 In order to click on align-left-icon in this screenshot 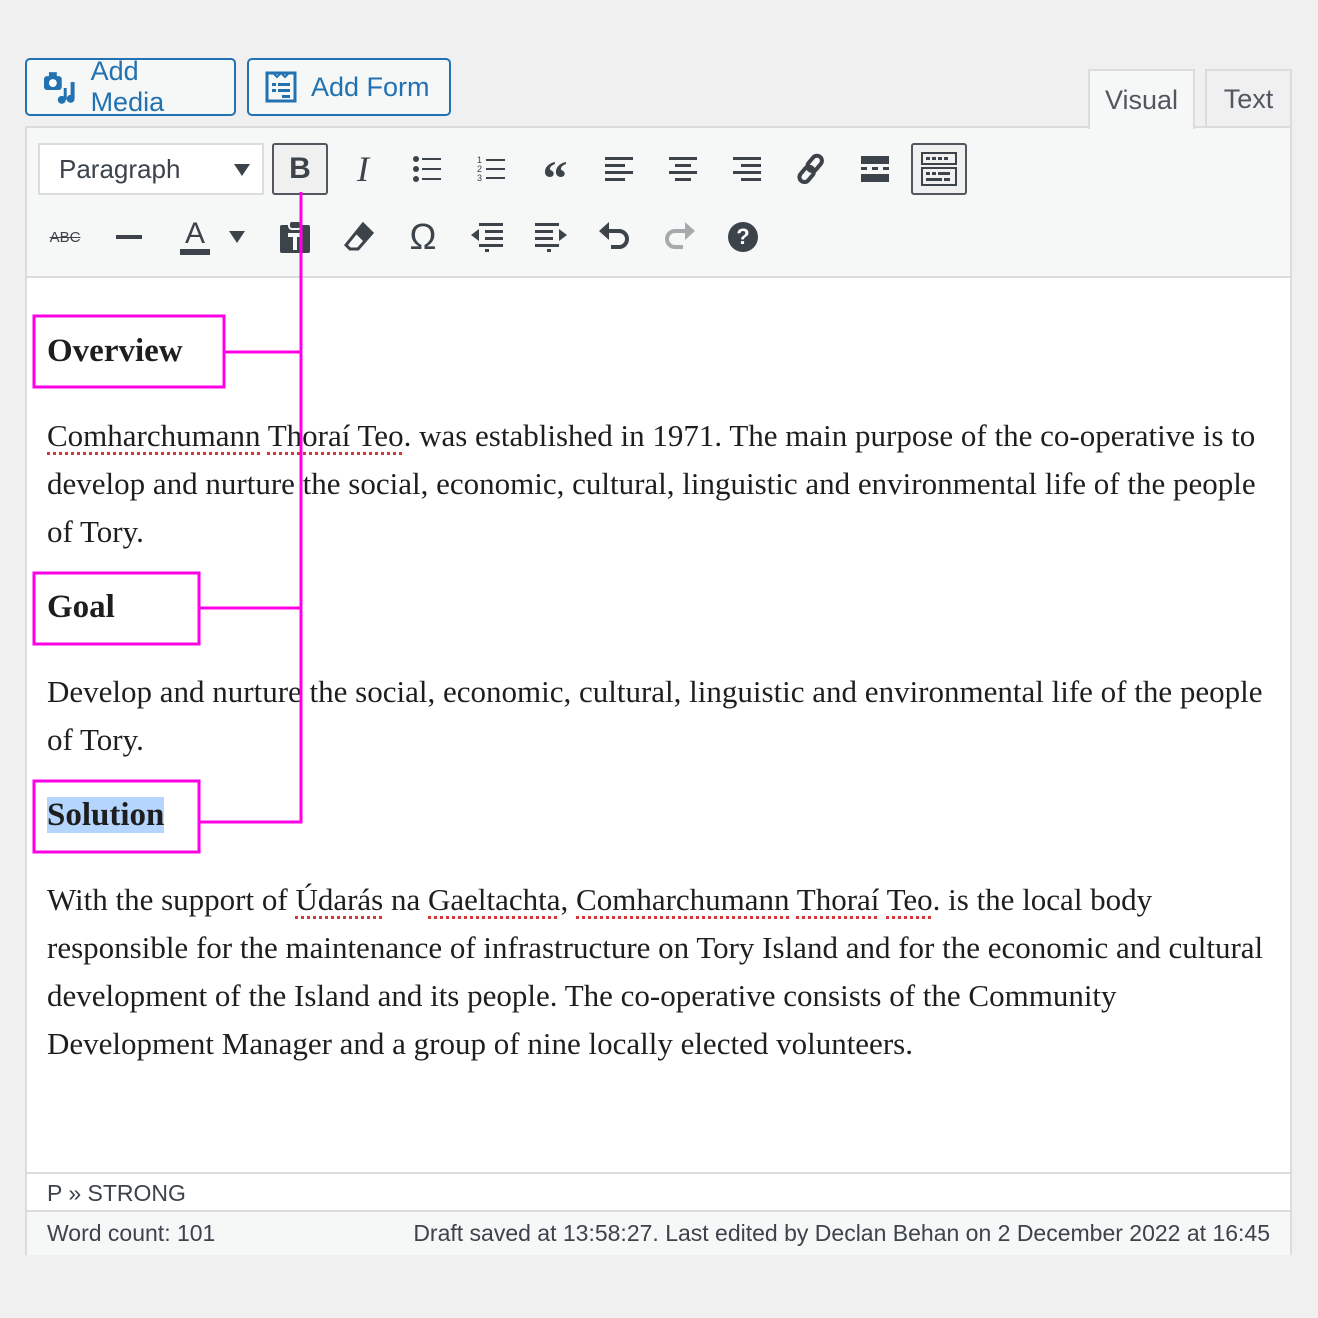, I will do `click(619, 169)`.